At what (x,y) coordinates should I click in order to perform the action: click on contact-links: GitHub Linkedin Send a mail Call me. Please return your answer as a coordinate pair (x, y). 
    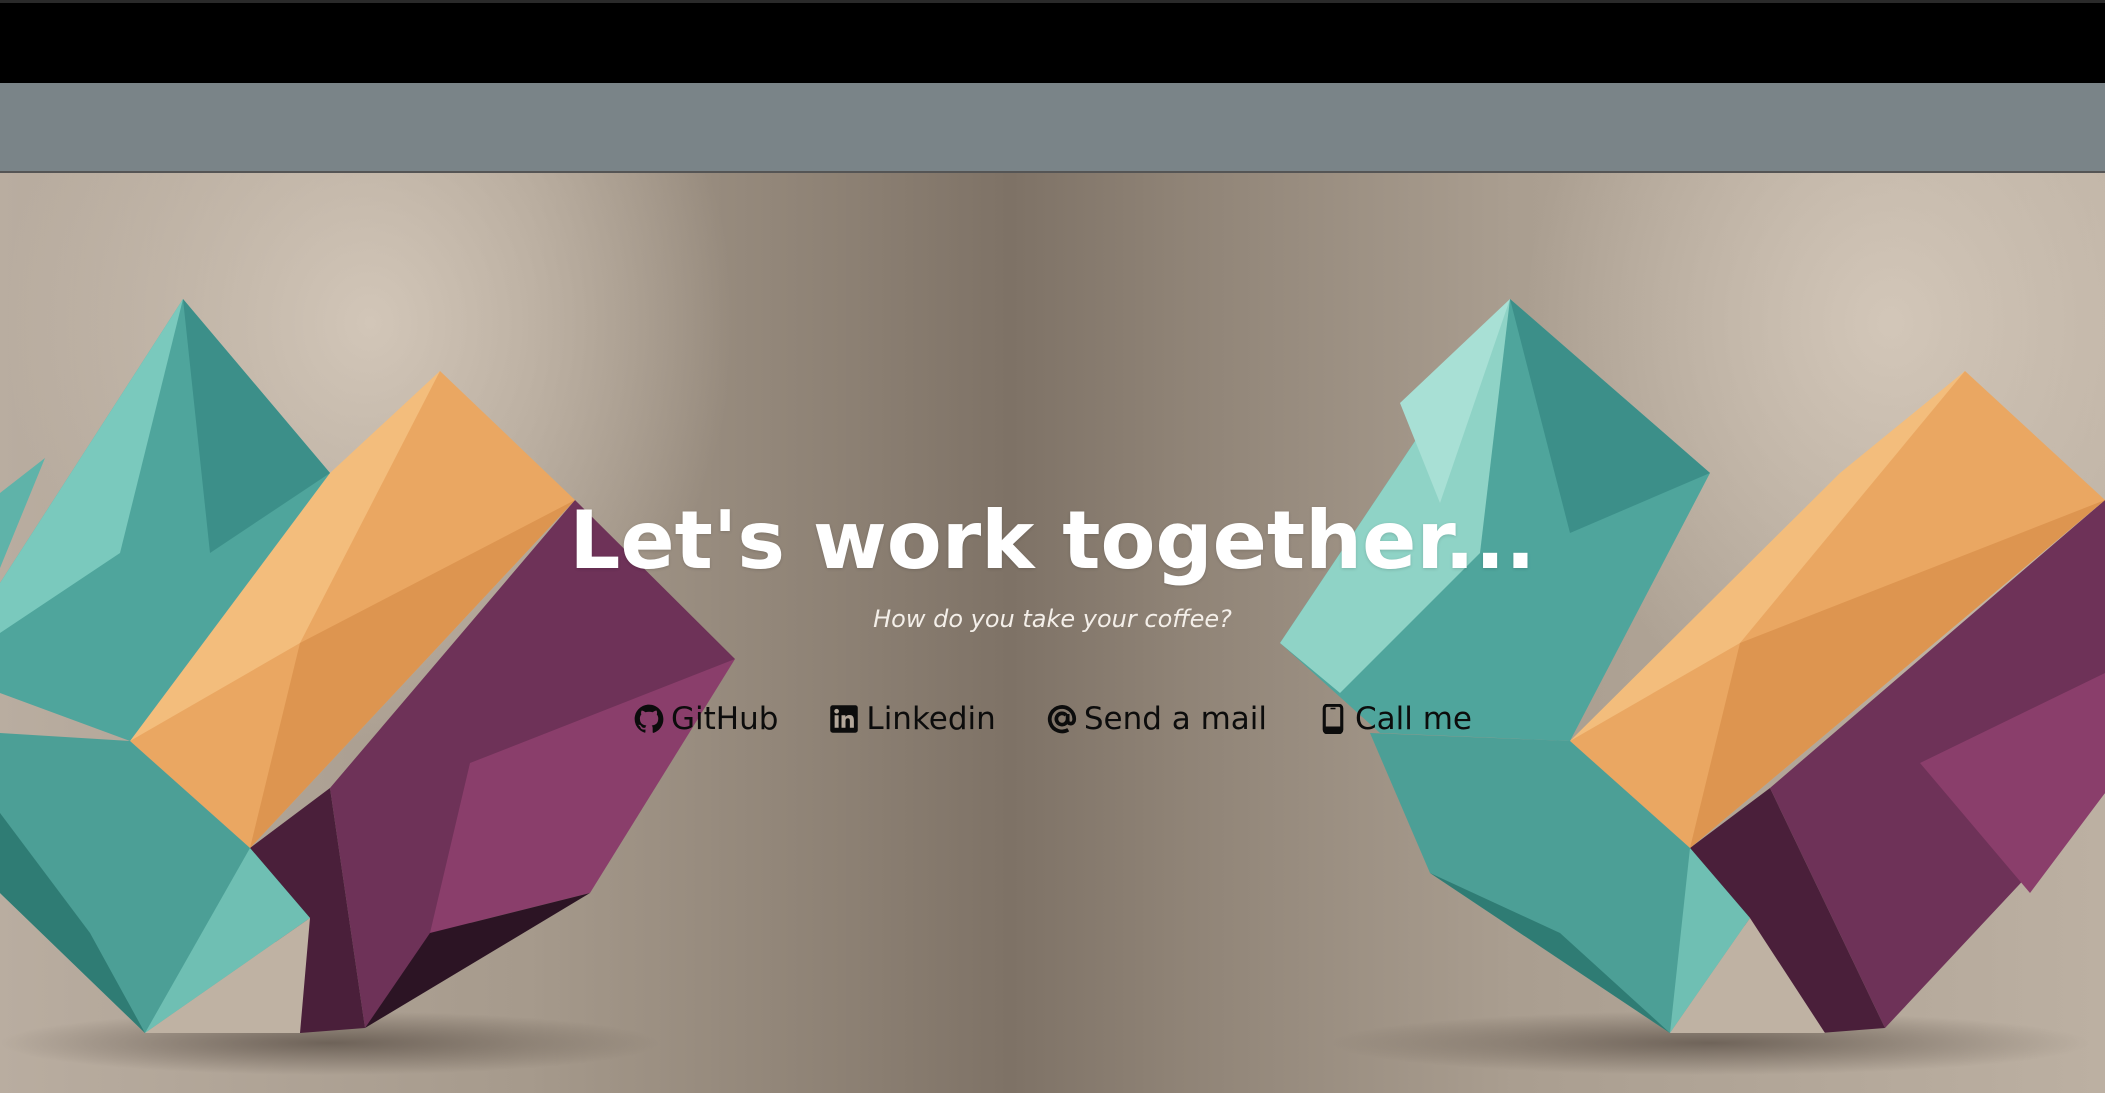
    Looking at the image, I should click on (1052, 719).